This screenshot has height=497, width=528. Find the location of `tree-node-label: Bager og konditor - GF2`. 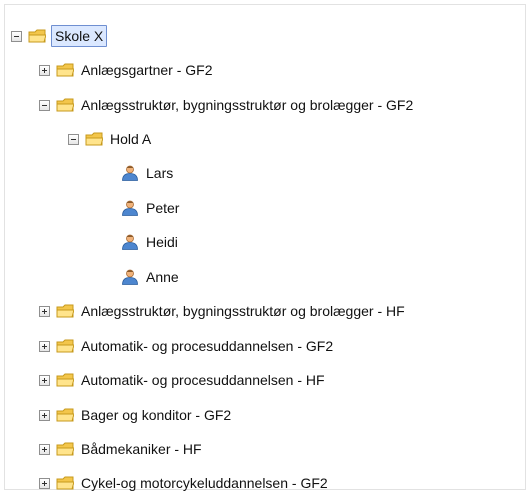

tree-node-label: Bager og konditor - GF2 is located at coordinates (156, 415).